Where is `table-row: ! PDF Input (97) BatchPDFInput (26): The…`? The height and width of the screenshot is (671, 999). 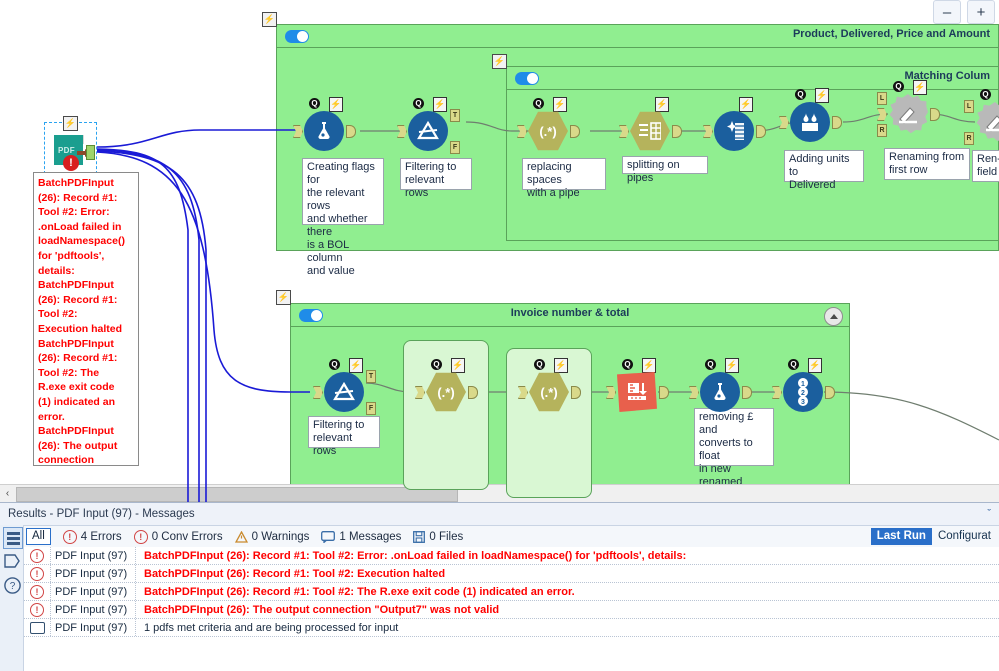 table-row: ! PDF Input (97) BatchPDFInput (26): The… is located at coordinates (511, 610).